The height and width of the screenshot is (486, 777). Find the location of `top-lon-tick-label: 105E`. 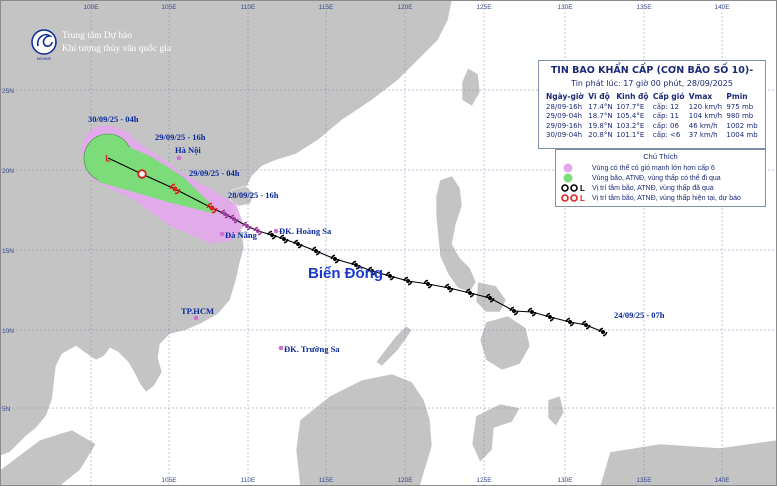

top-lon-tick-label: 105E is located at coordinates (169, 7).